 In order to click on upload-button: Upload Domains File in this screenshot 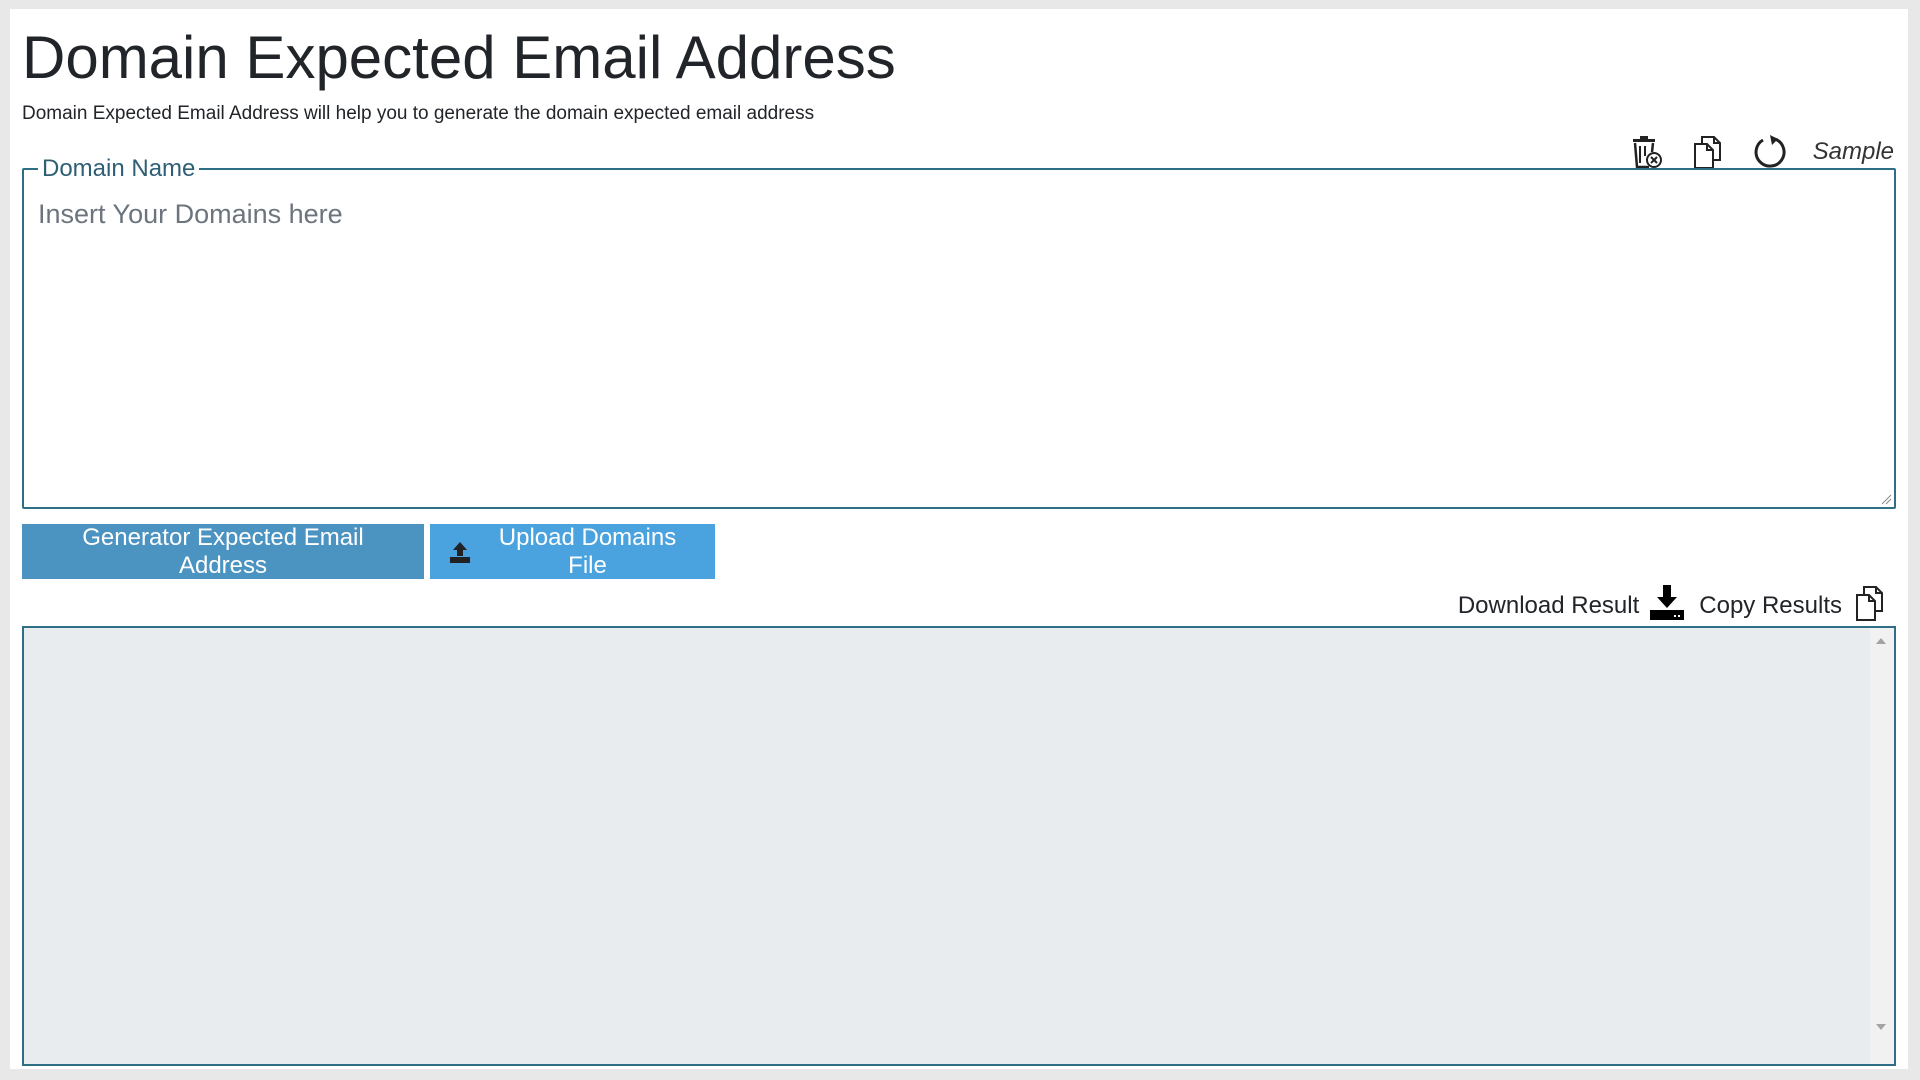, I will do `click(572, 551)`.